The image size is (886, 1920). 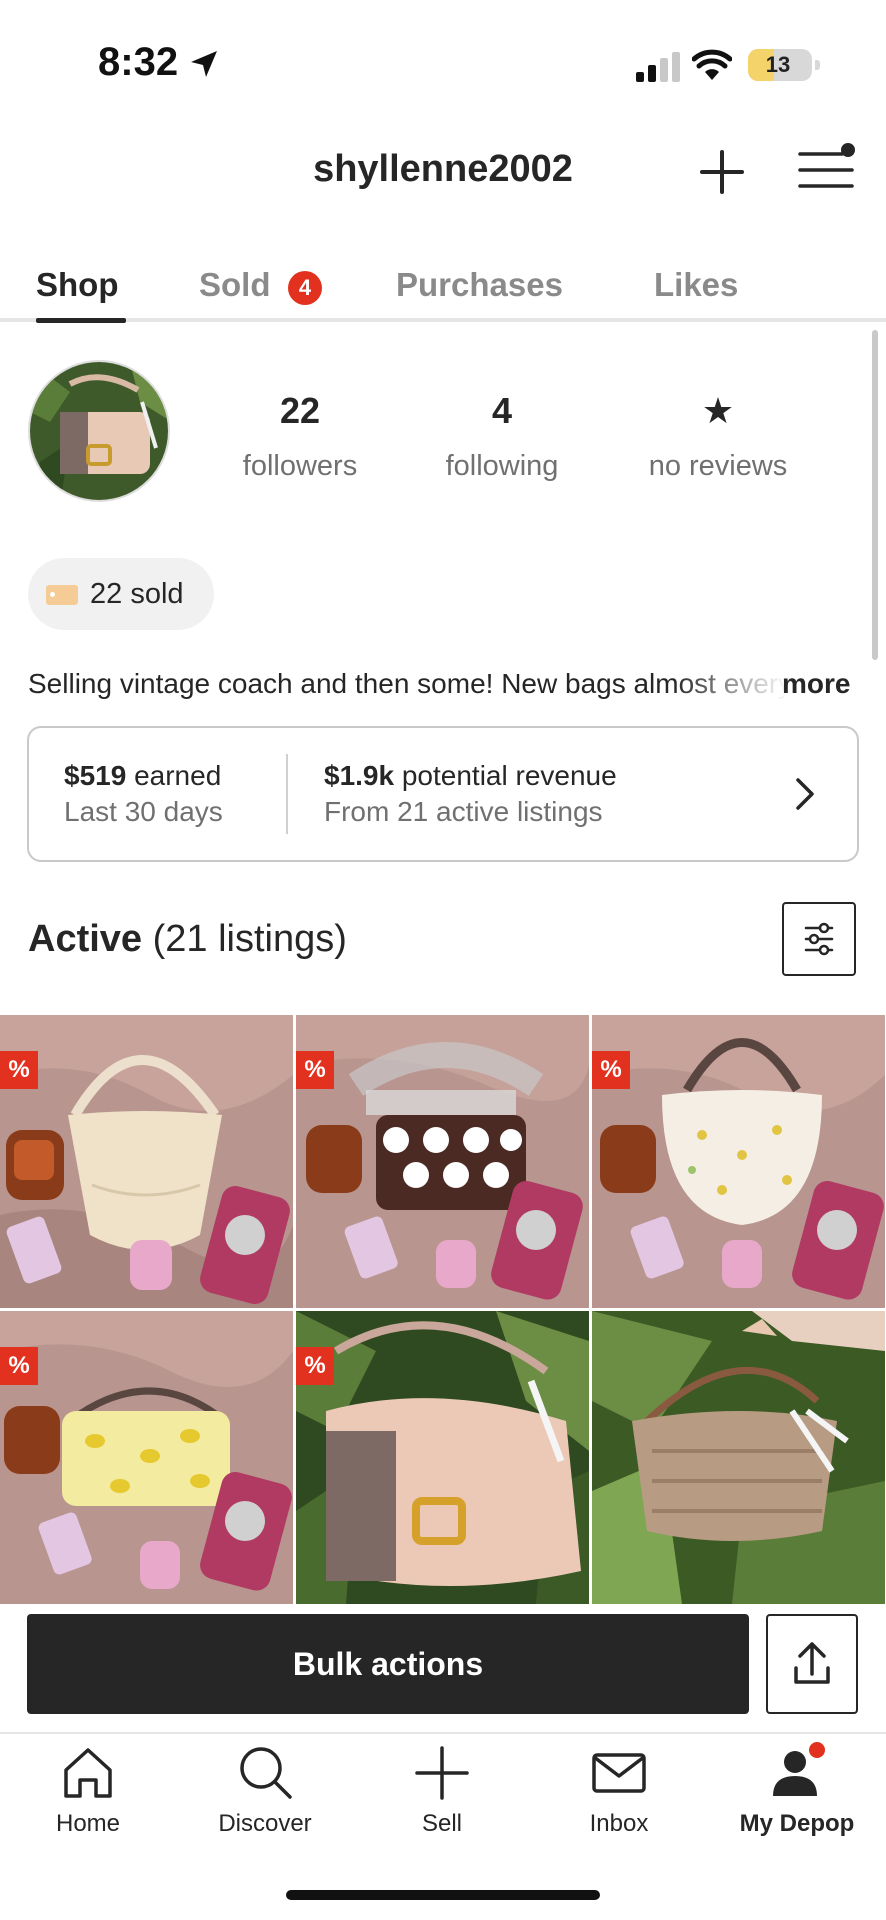 I want to click on profile-username: shyllenne2002, so click(x=443, y=169).